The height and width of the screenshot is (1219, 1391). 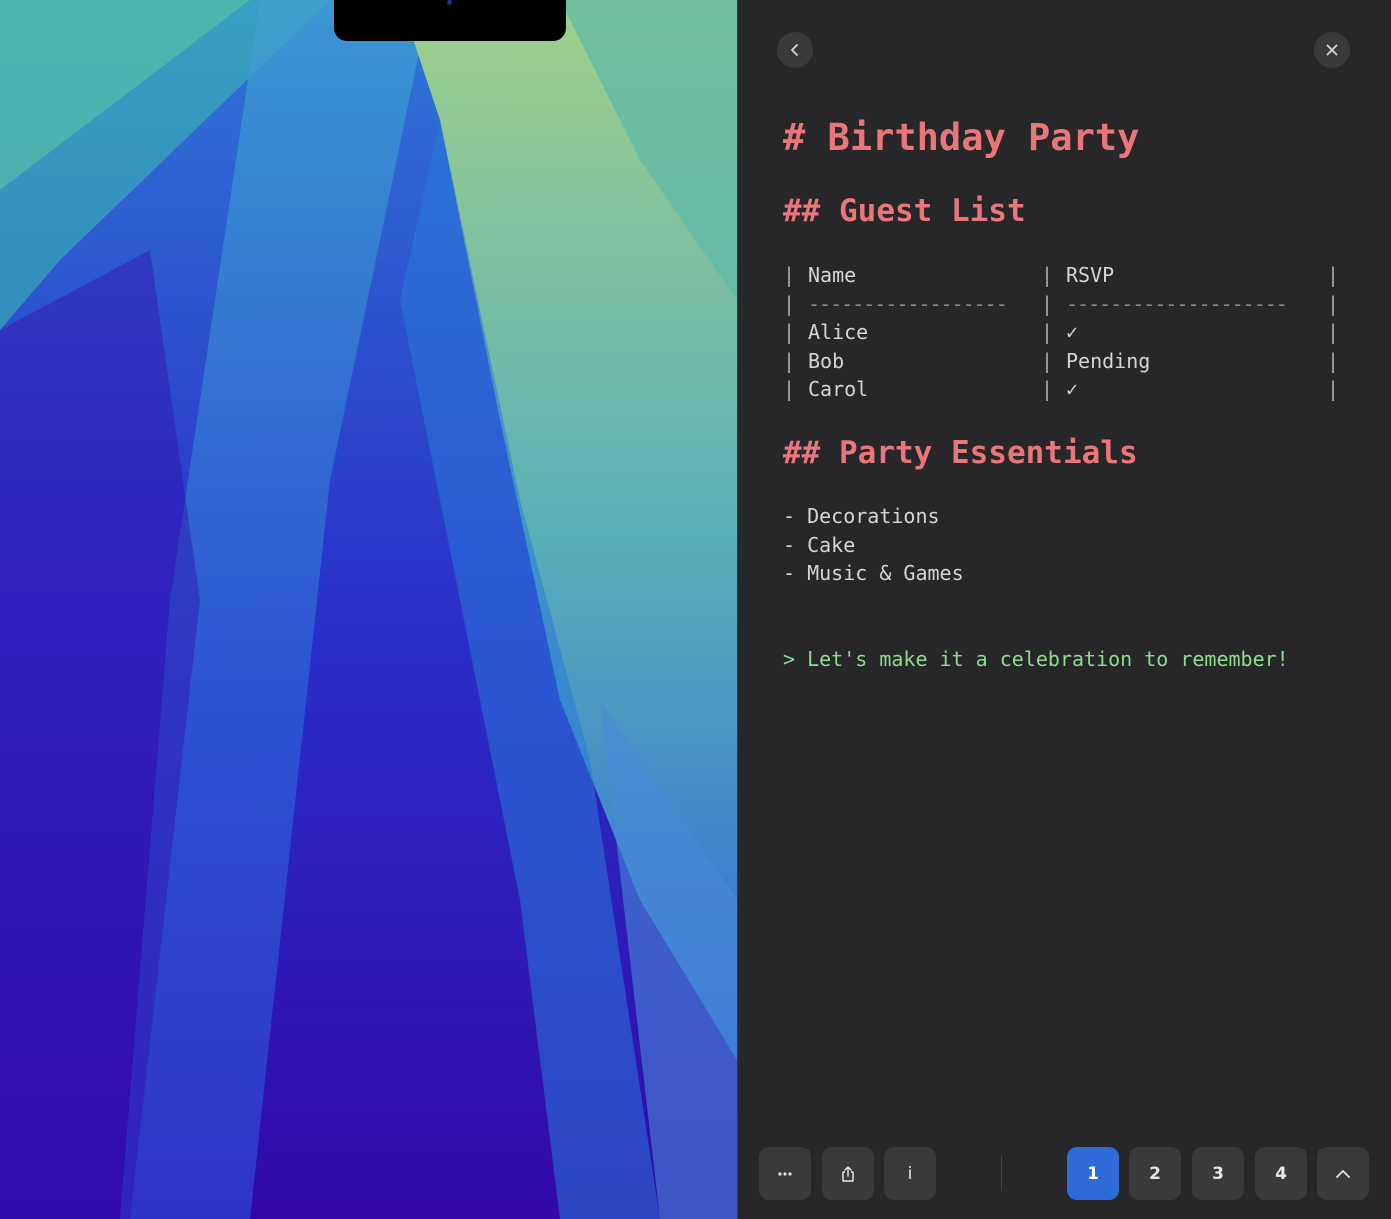 I want to click on list-item: - Music & Games, so click(x=873, y=573).